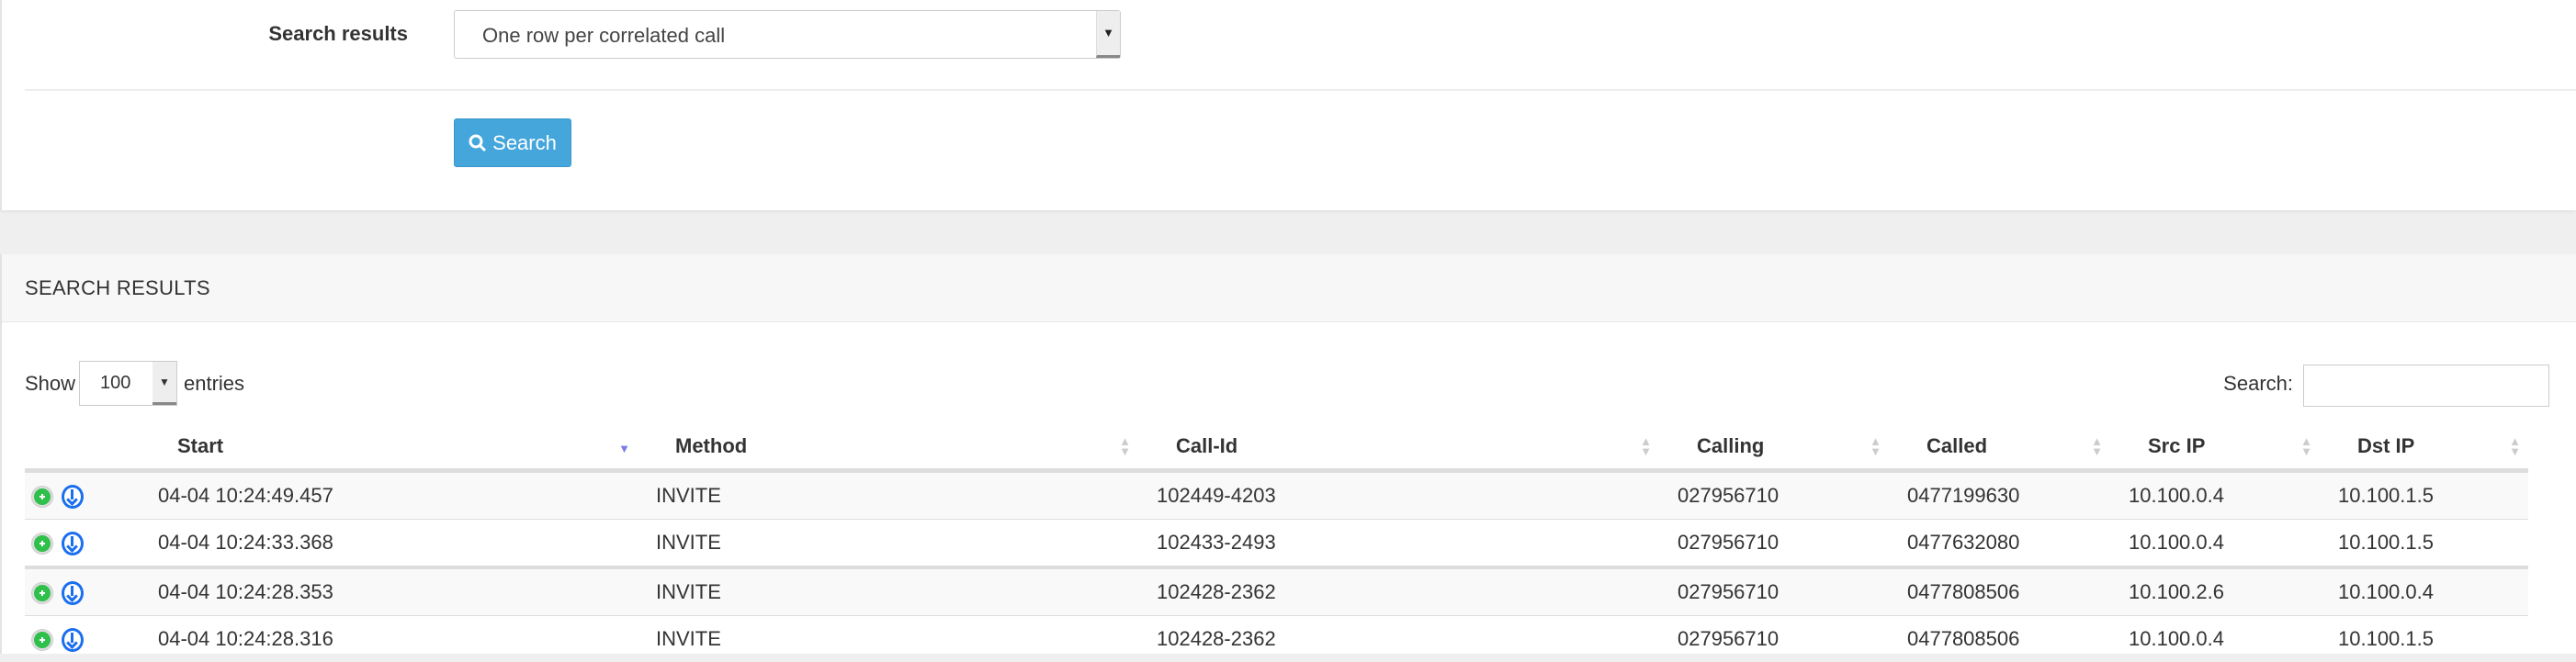 This screenshot has width=2576, height=662. I want to click on column-header-start: Start▼, so click(389, 447).